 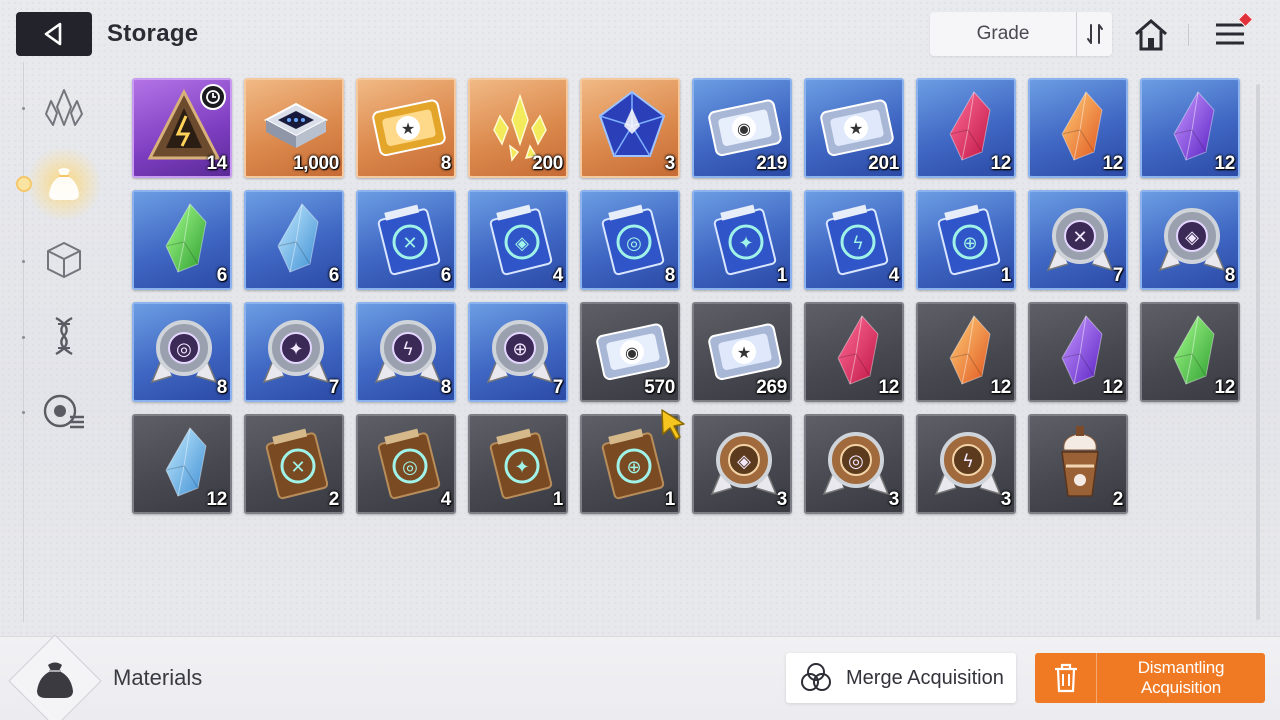 What do you see at coordinates (64, 184) in the screenshot?
I see `sidebar-tab-materials` at bounding box center [64, 184].